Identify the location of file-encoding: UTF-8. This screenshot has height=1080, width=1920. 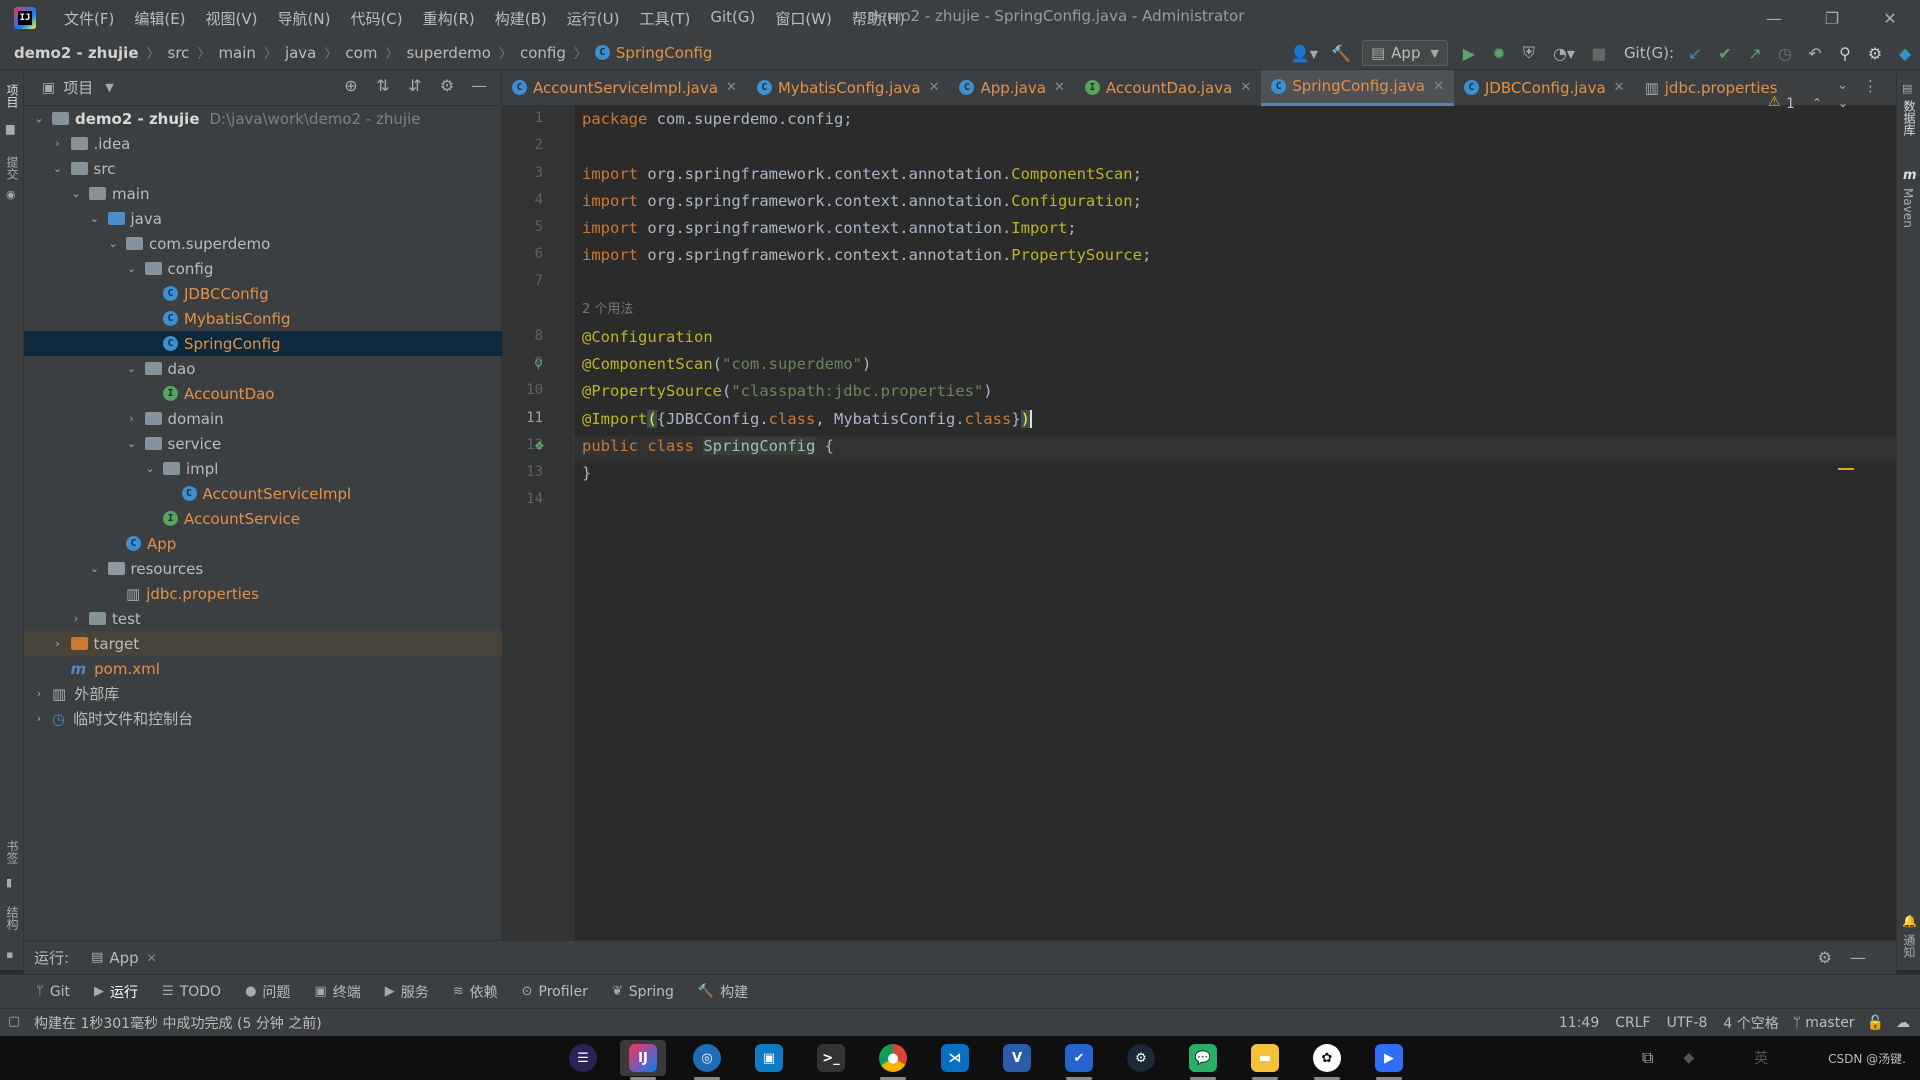
(1687, 1023).